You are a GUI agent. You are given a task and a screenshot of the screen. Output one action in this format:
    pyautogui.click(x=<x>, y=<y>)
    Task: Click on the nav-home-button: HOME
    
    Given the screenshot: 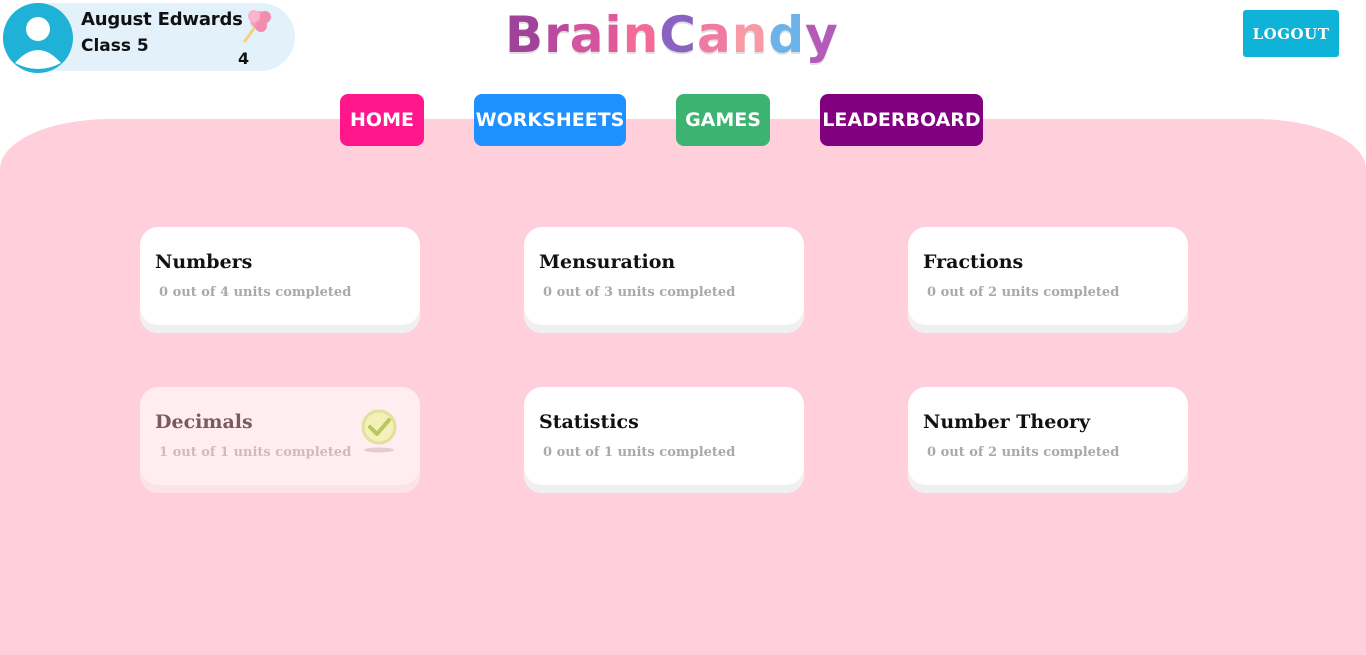 What is the action you would take?
    pyautogui.click(x=382, y=120)
    